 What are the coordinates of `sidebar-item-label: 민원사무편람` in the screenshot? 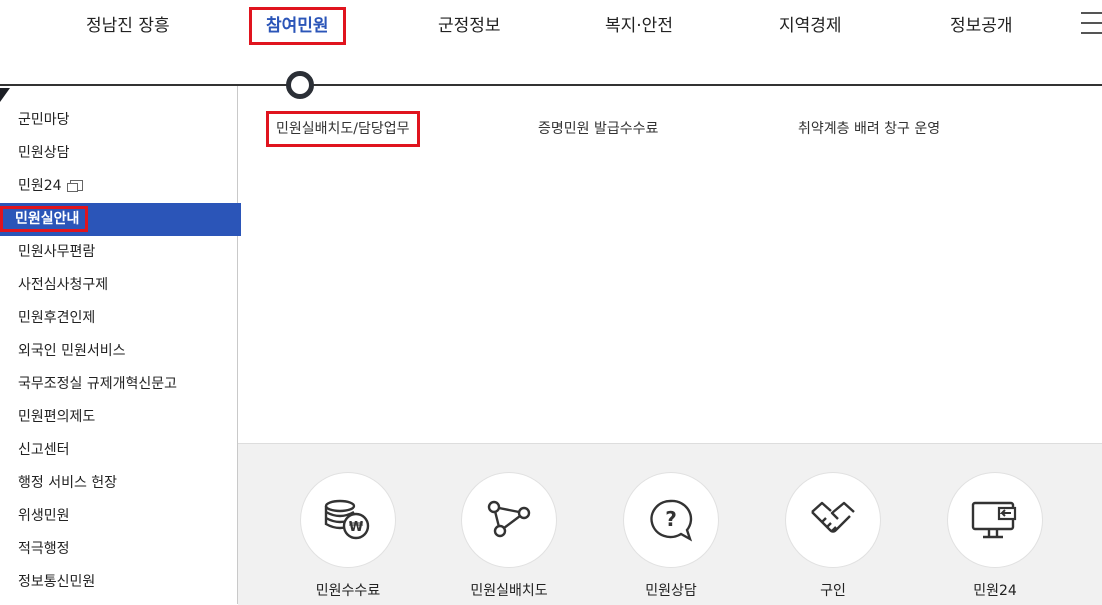 It's located at (57, 252).